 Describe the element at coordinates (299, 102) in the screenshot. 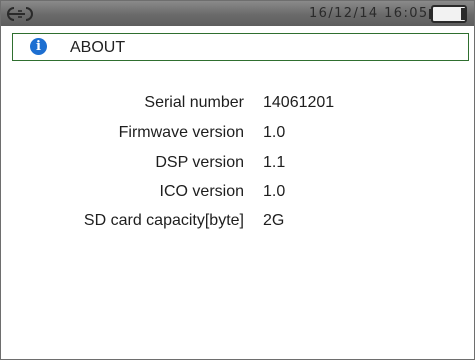

I see `info-value: 14061201` at that location.